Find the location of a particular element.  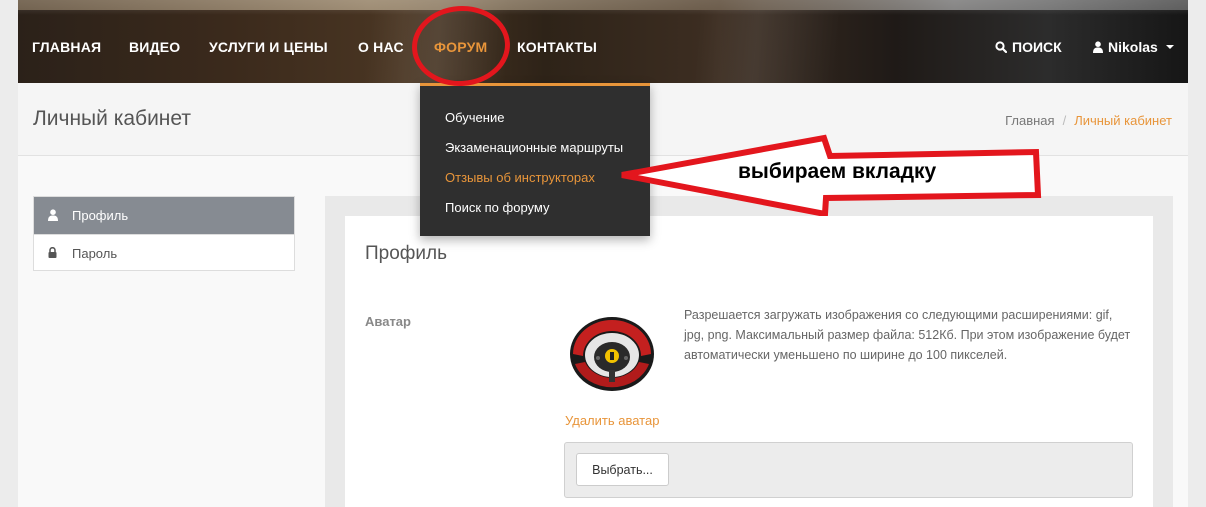

profile-sidebar: Профиль Пароль is located at coordinates (164, 233).